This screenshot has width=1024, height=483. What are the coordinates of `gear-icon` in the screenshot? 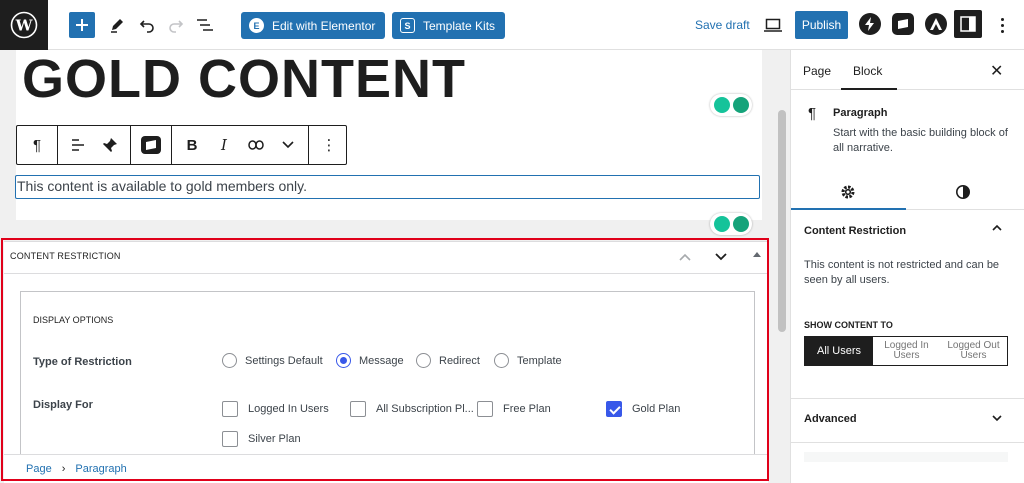 It's located at (848, 192).